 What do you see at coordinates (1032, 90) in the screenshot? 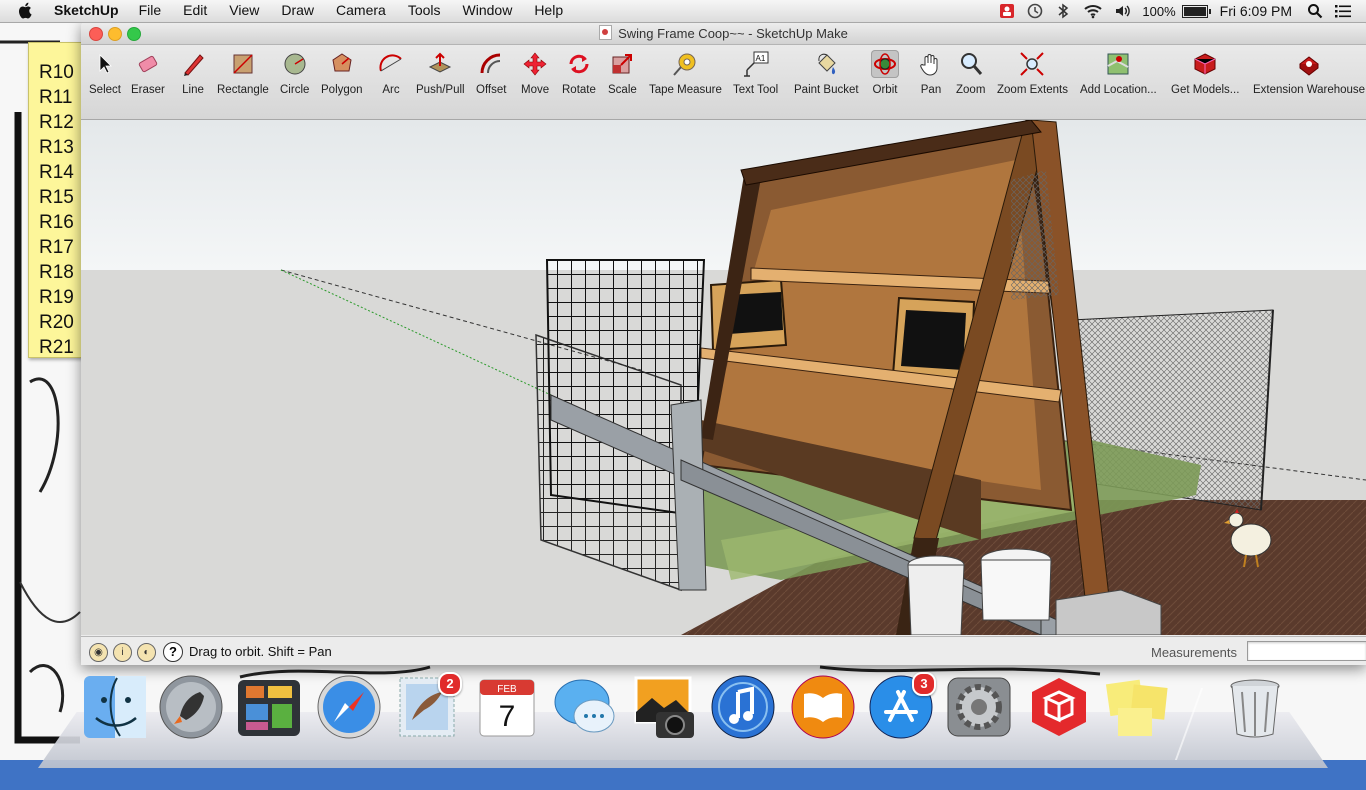
I see `tool-label: Zoom Extents` at bounding box center [1032, 90].